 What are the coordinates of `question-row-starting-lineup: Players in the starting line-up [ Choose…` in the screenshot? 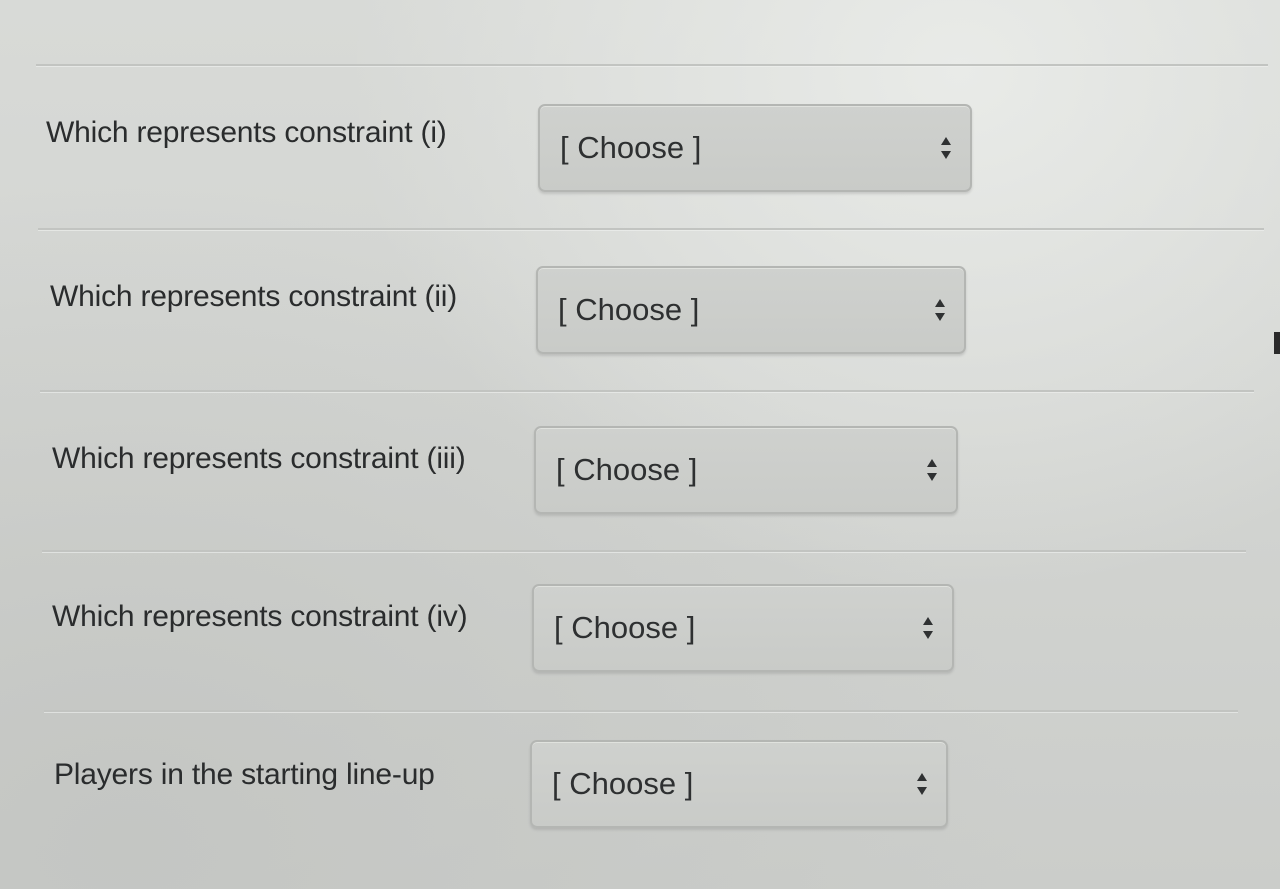 It's located at (640, 783).